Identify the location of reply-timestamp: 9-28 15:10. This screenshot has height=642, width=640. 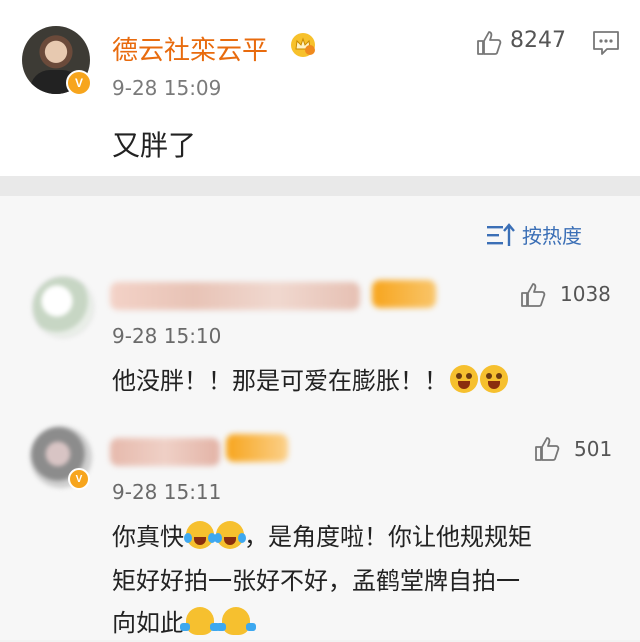
(167, 336).